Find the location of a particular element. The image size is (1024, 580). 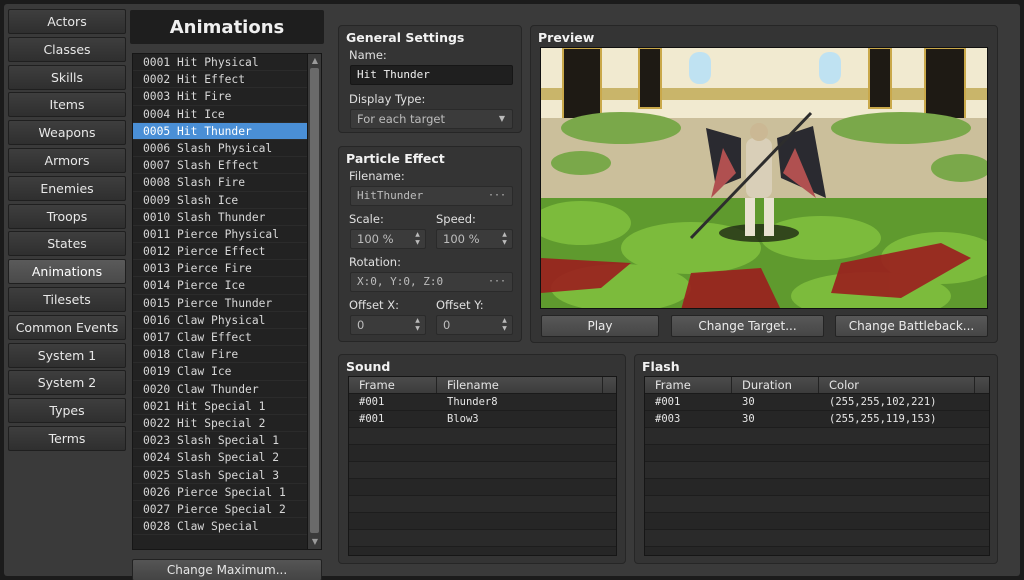

list-item: 0027 Pierce Special 2 is located at coordinates (220, 510).